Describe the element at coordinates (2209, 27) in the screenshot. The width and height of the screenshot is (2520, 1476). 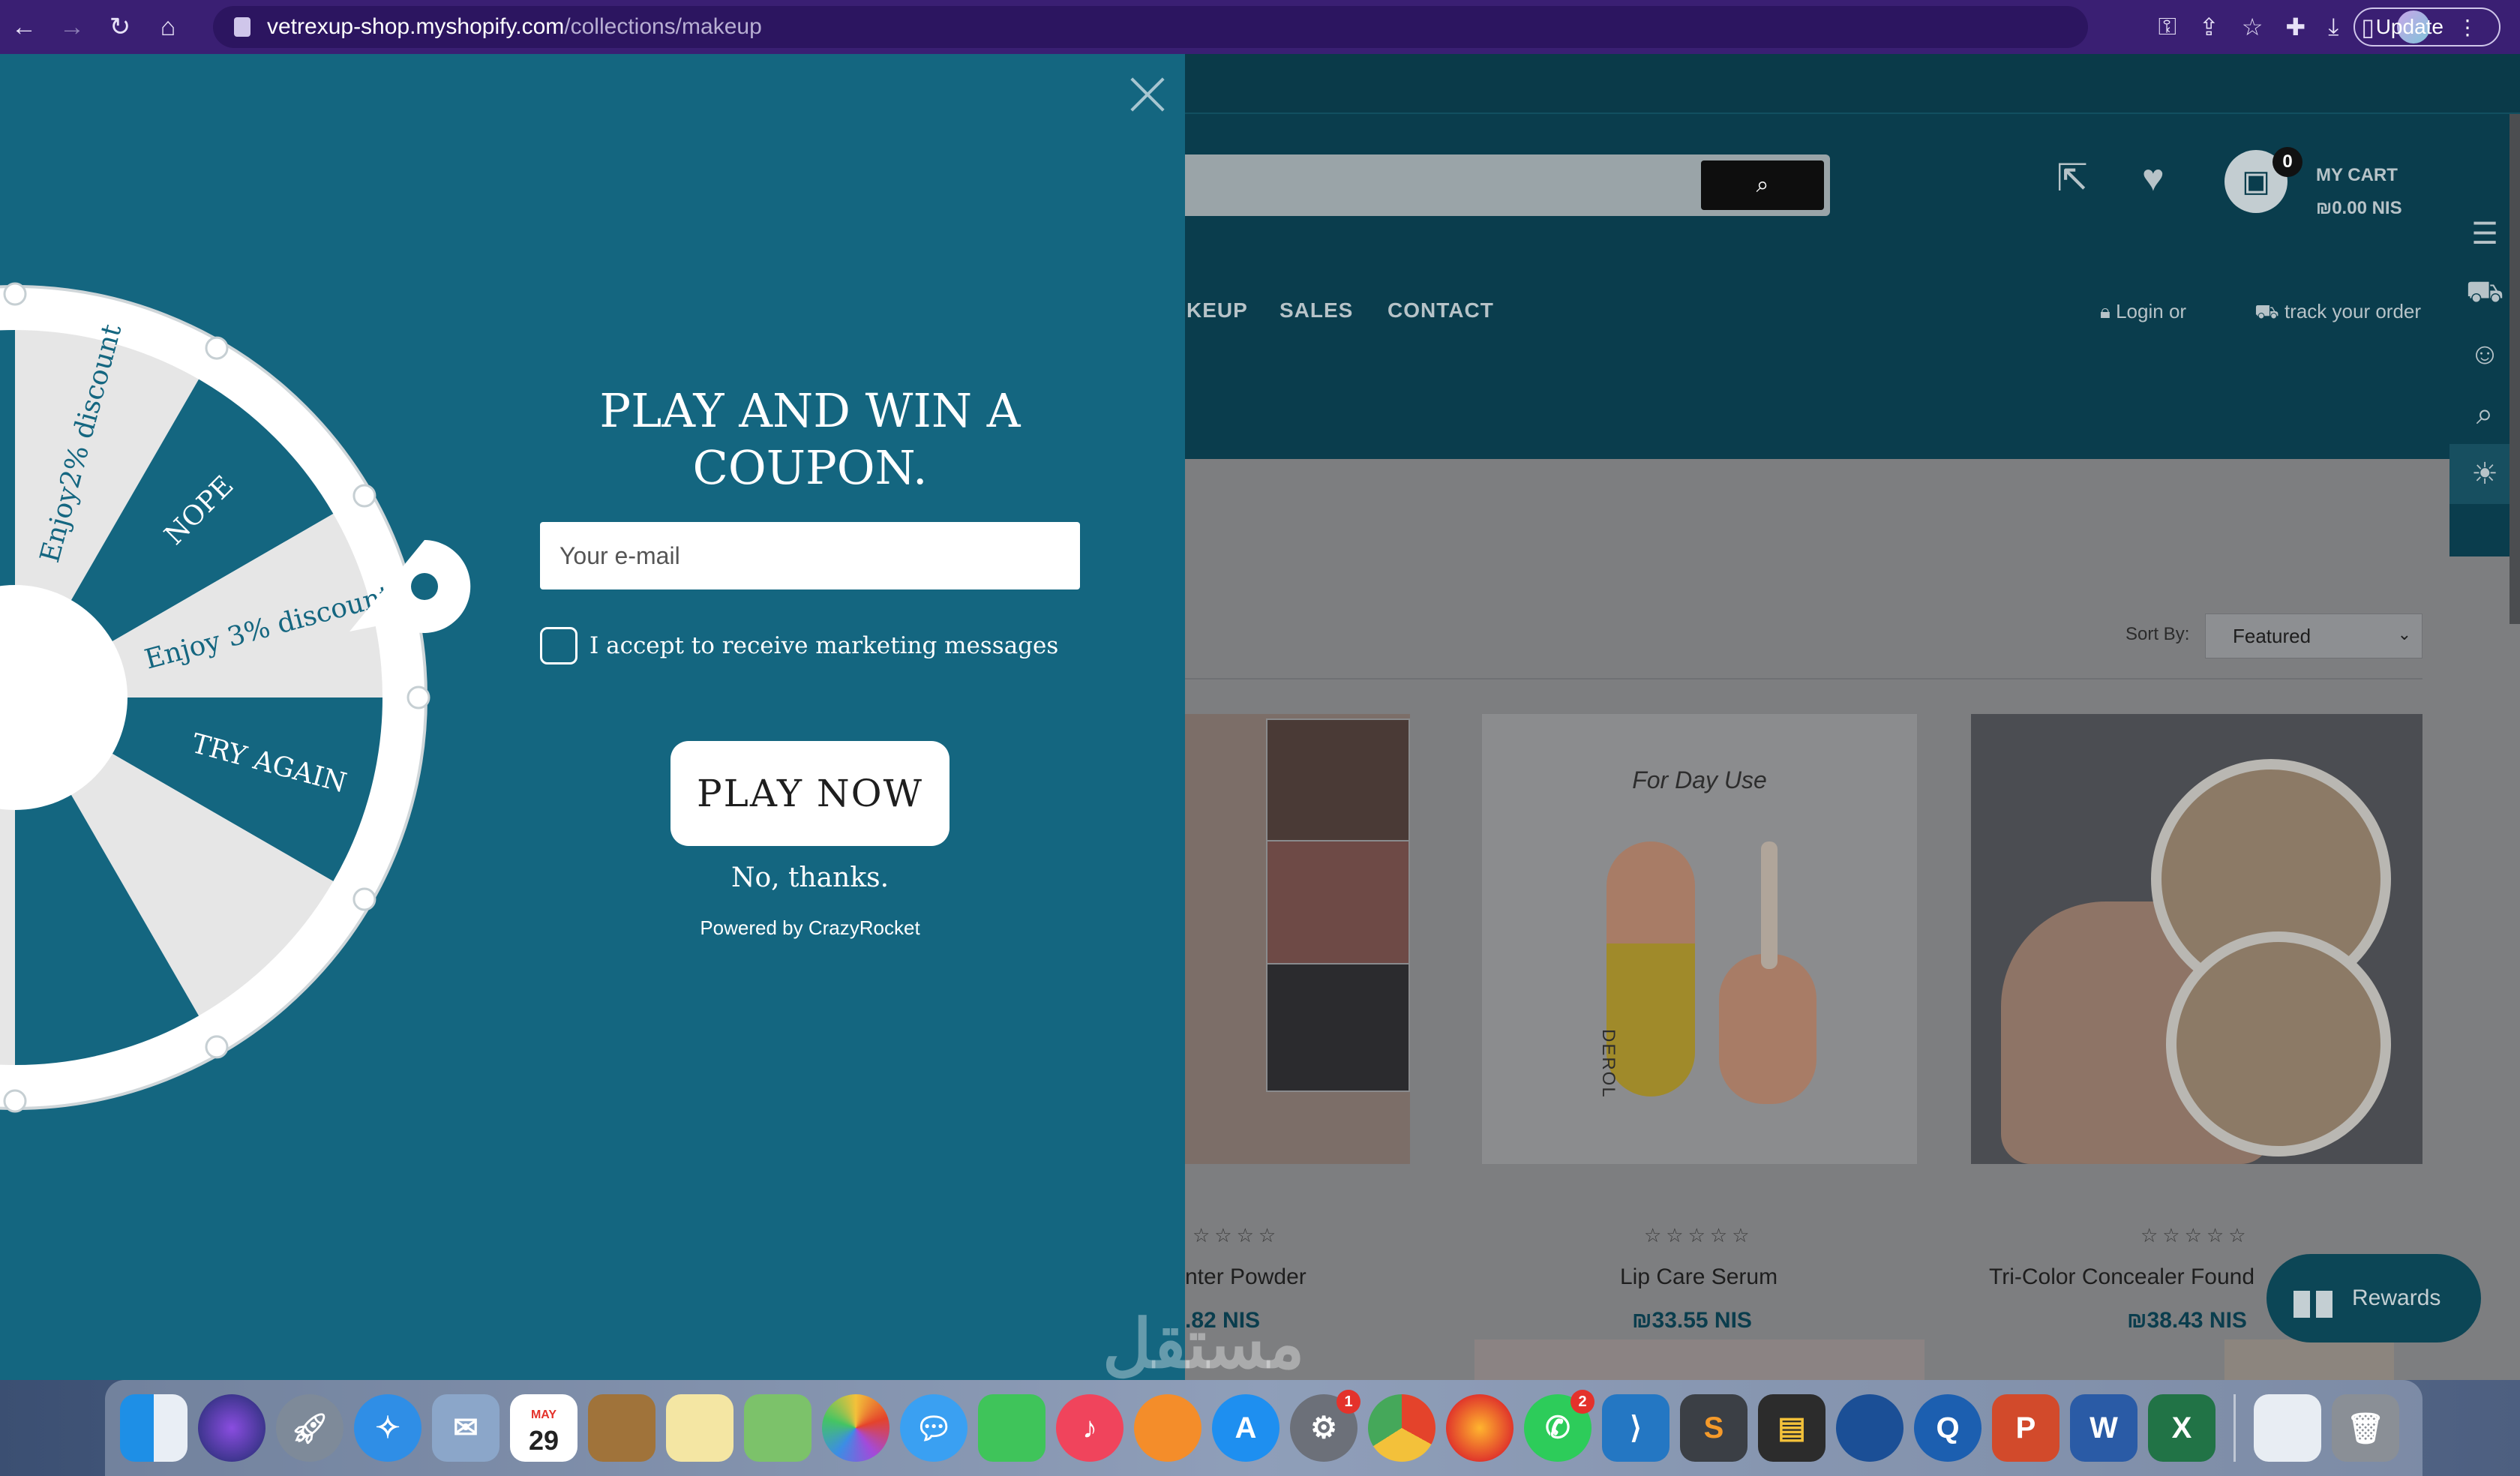
I see `share-icon: ⇪` at that location.